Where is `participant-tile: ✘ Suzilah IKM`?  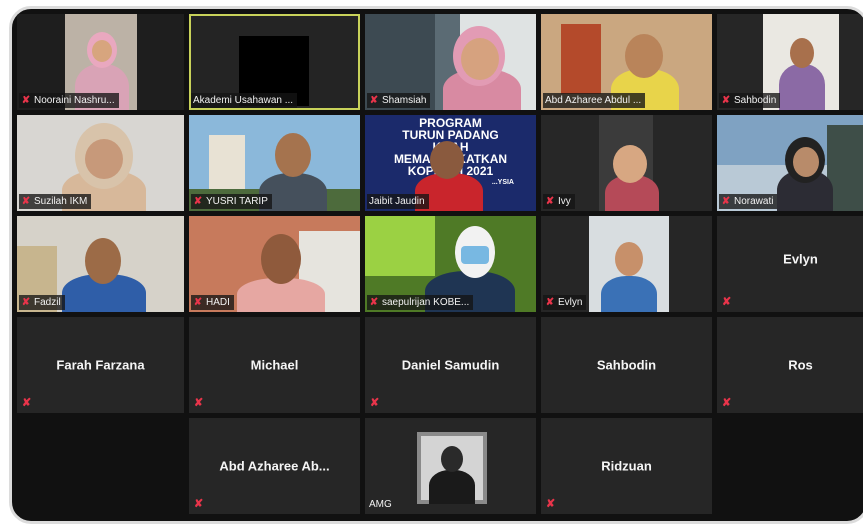
participant-tile: ✘ Suzilah IKM is located at coordinates (100, 163).